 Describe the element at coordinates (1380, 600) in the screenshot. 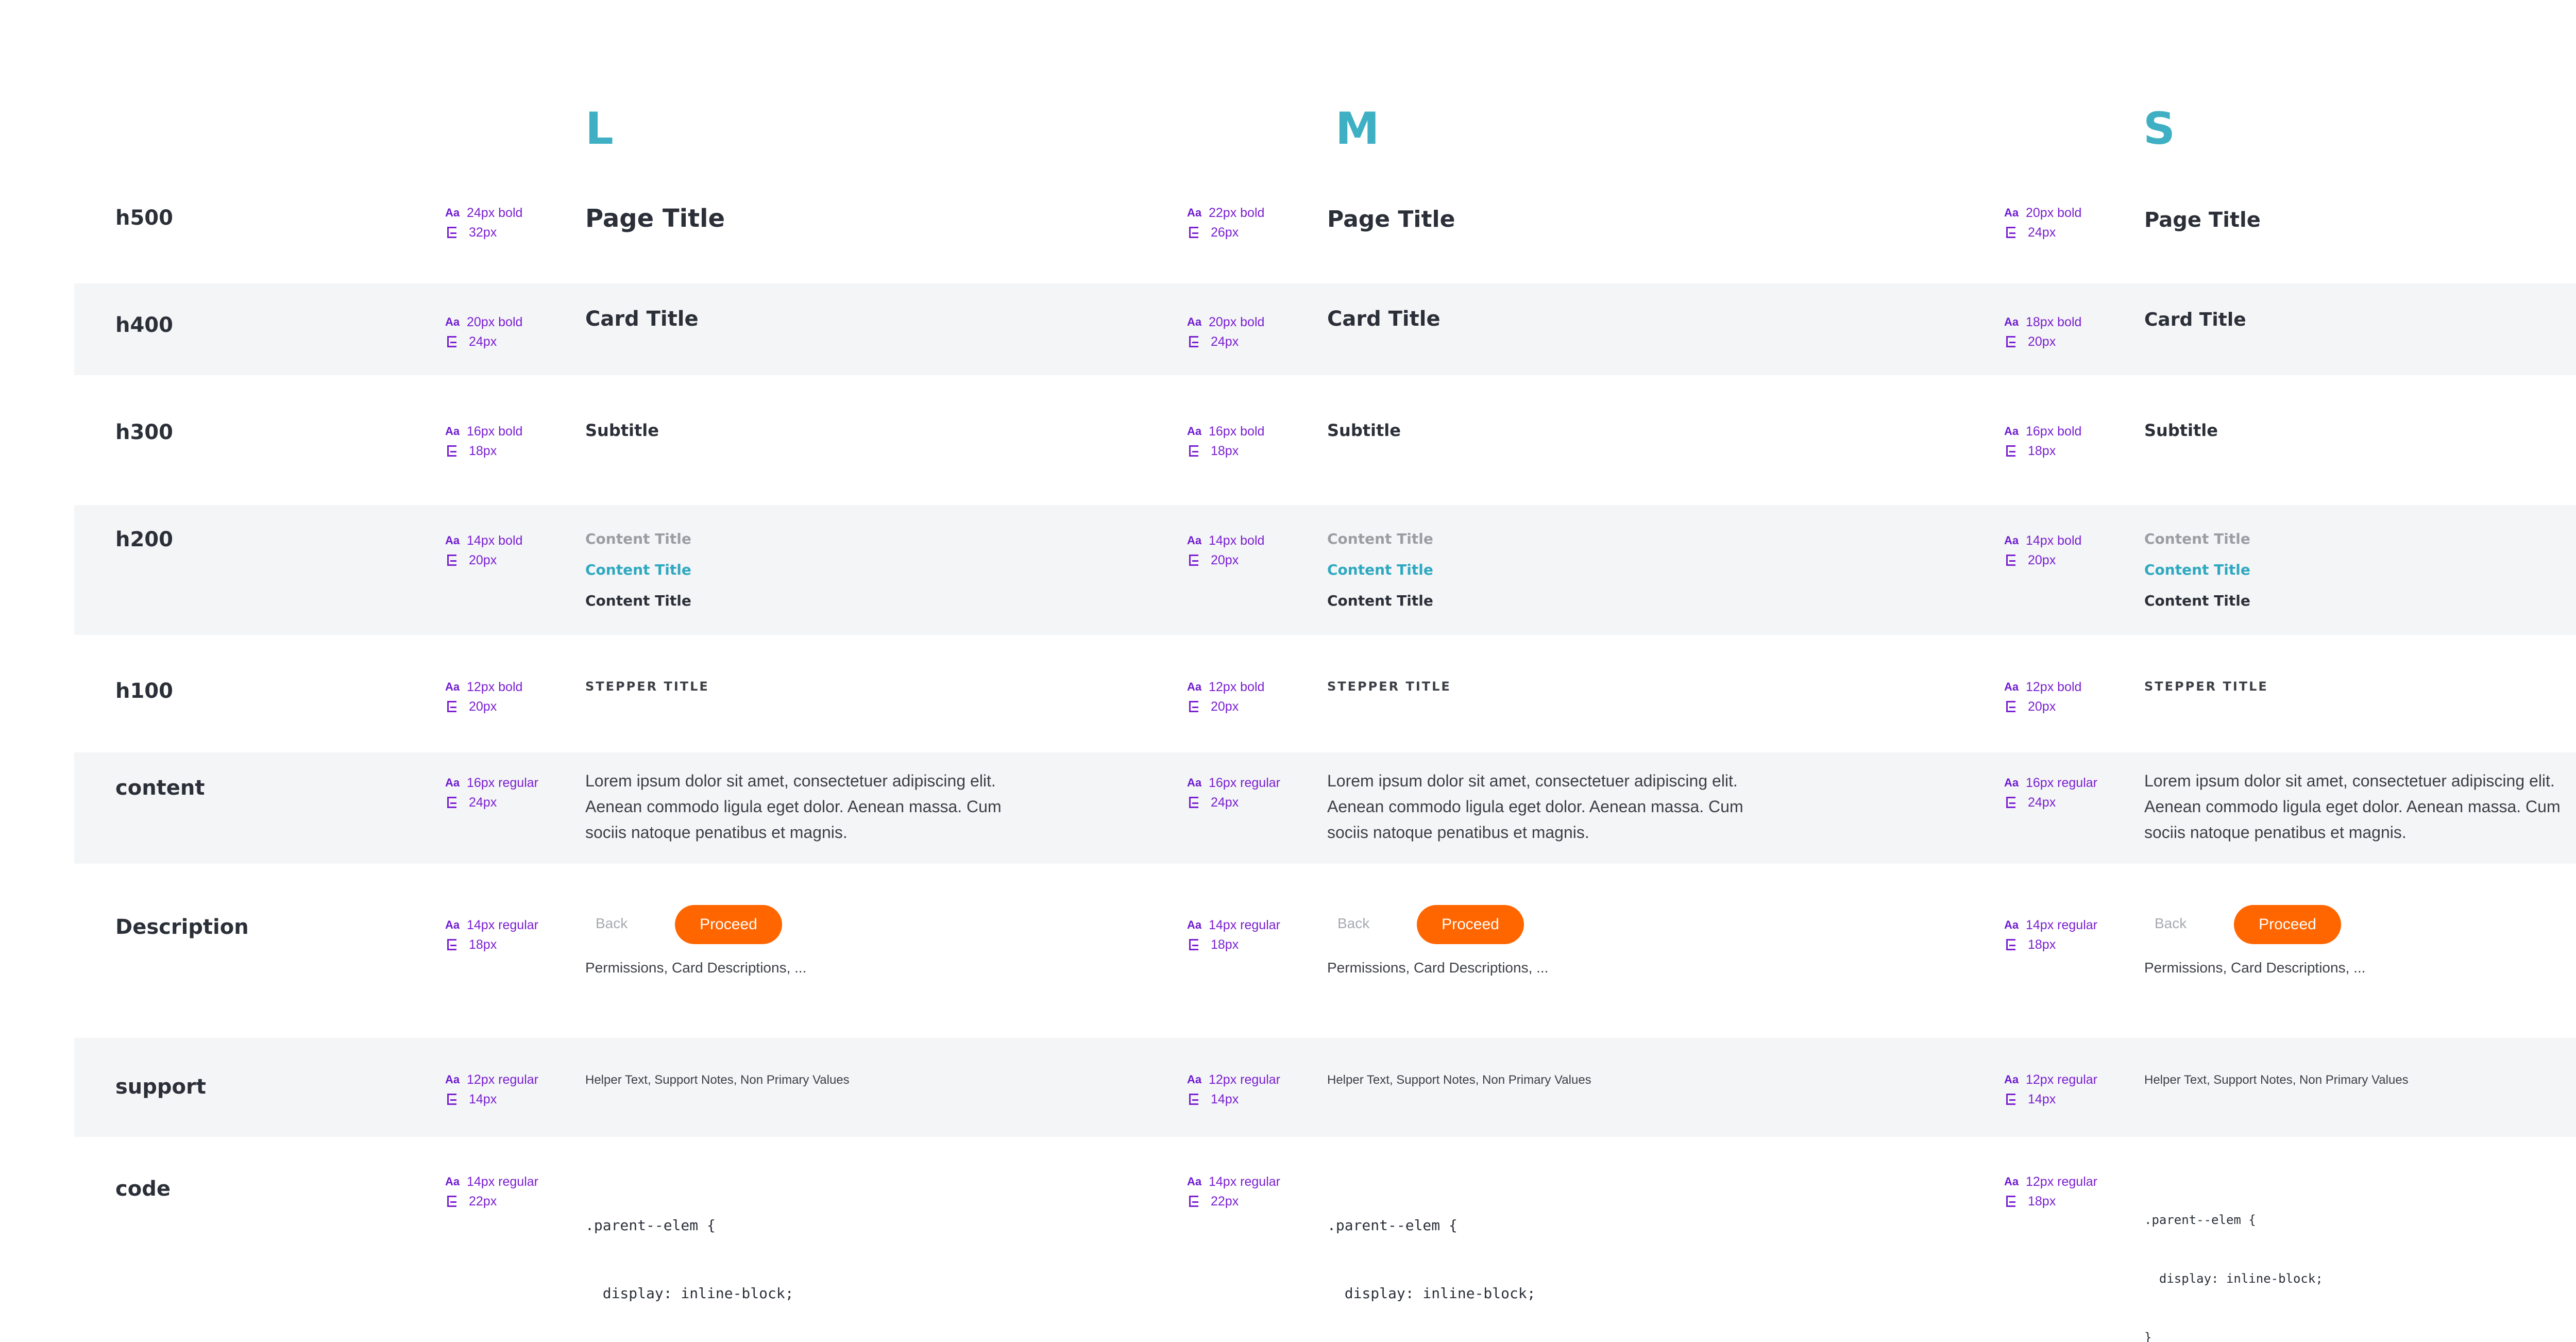

I see `content-title-dark: Content Title` at that location.